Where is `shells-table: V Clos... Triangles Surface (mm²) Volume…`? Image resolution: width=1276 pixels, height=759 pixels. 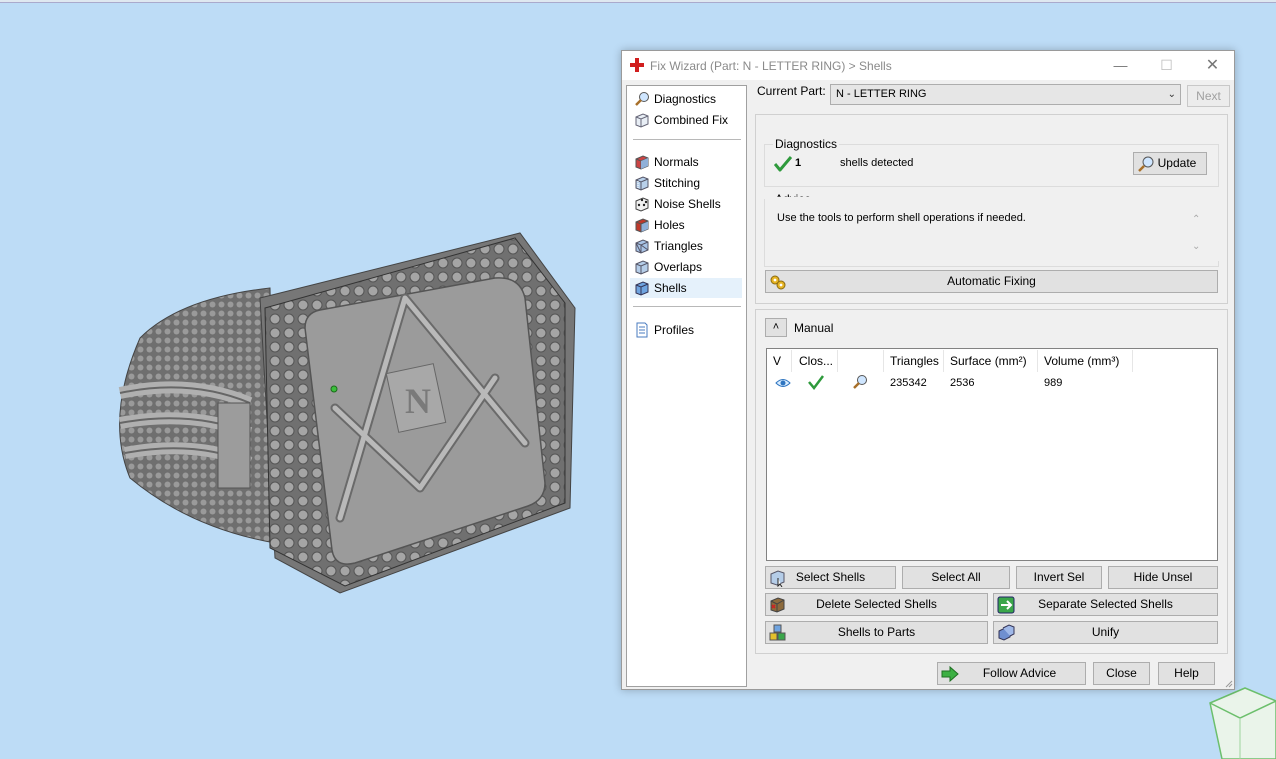
shells-table: V Clos... Triangles Surface (mm²) Volume… is located at coordinates (992, 454).